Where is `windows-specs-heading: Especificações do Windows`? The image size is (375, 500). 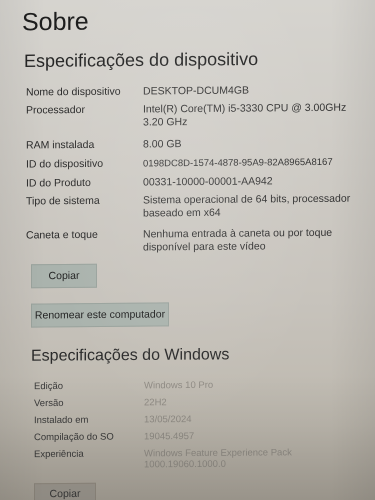 windows-specs-heading: Especificações do Windows is located at coordinates (130, 355).